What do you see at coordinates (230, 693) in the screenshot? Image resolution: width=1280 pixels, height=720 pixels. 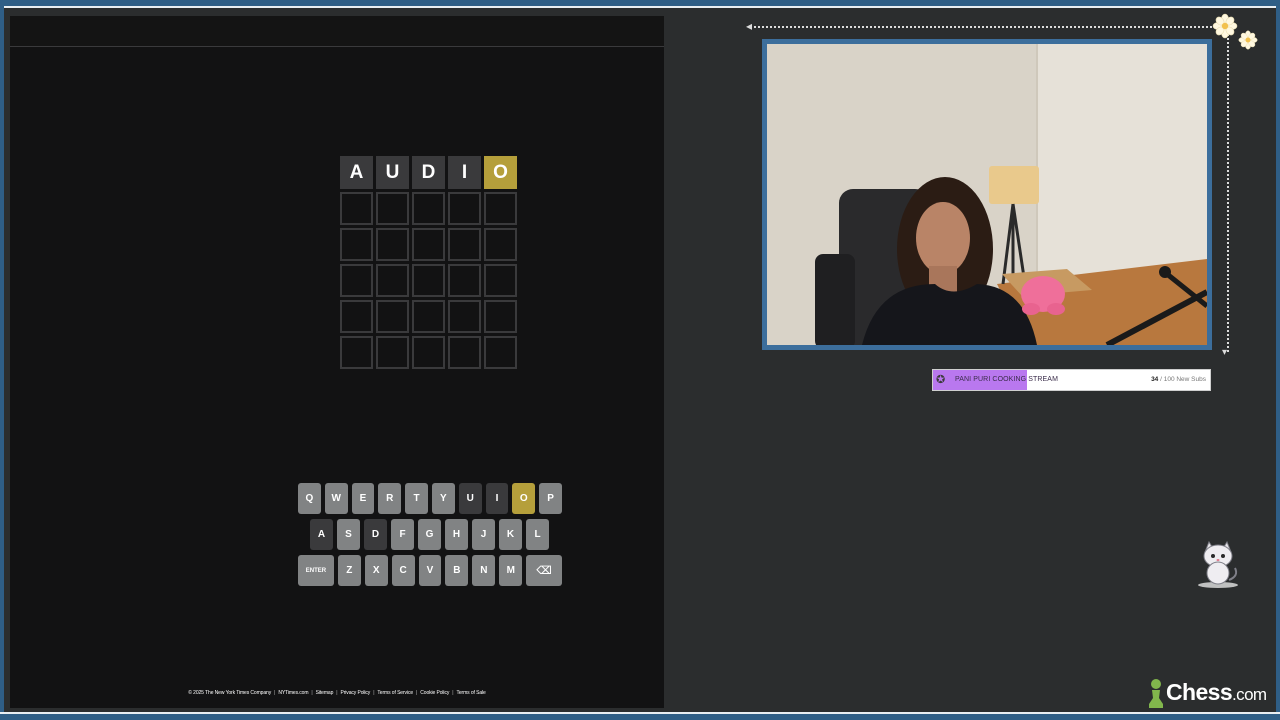 I see `footer-copyright: © 2025 The New York Times Company` at bounding box center [230, 693].